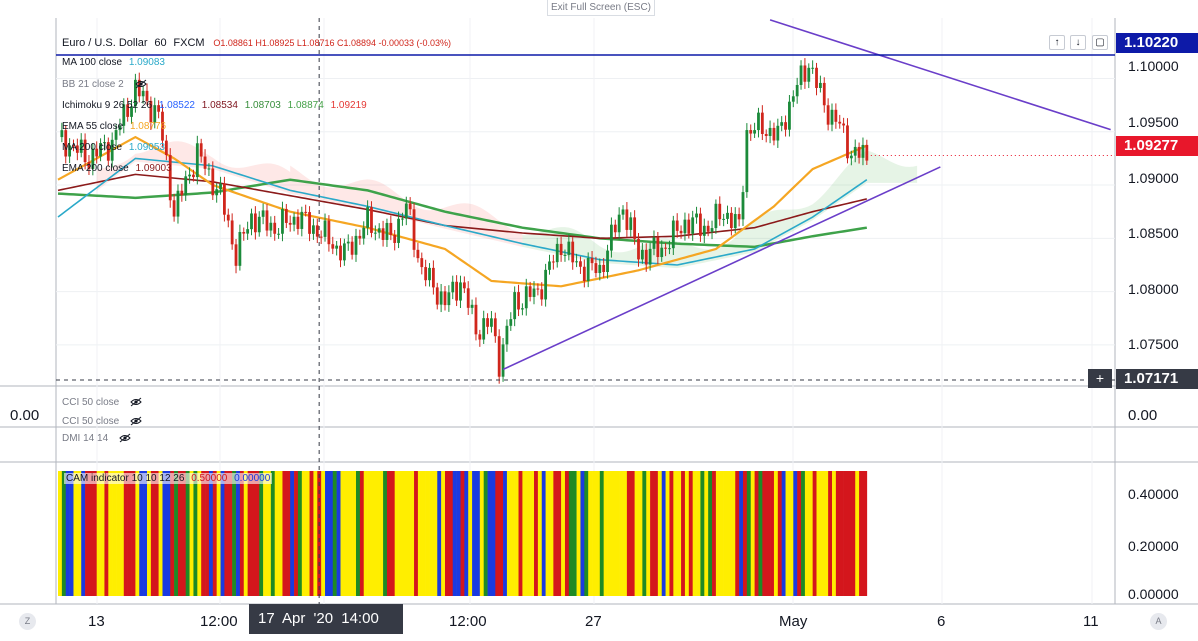  Describe the element at coordinates (113, 62) in the screenshot. I see `legend-ma100: MA 100 close 1.09083` at that location.